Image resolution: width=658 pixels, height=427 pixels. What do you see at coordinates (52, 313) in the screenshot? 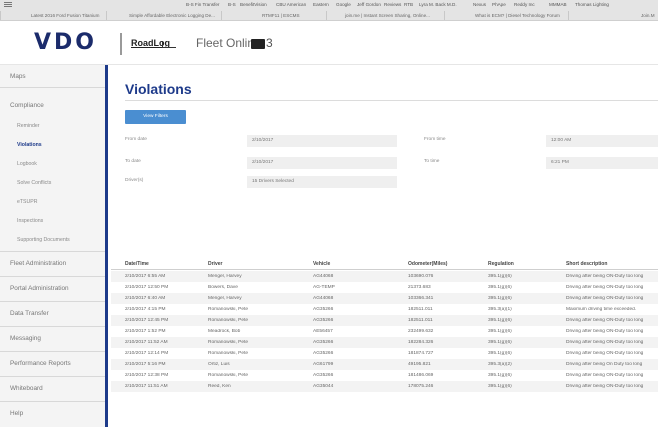
I see `sidebar-item-data-transfer: Data Transfer` at bounding box center [52, 313].